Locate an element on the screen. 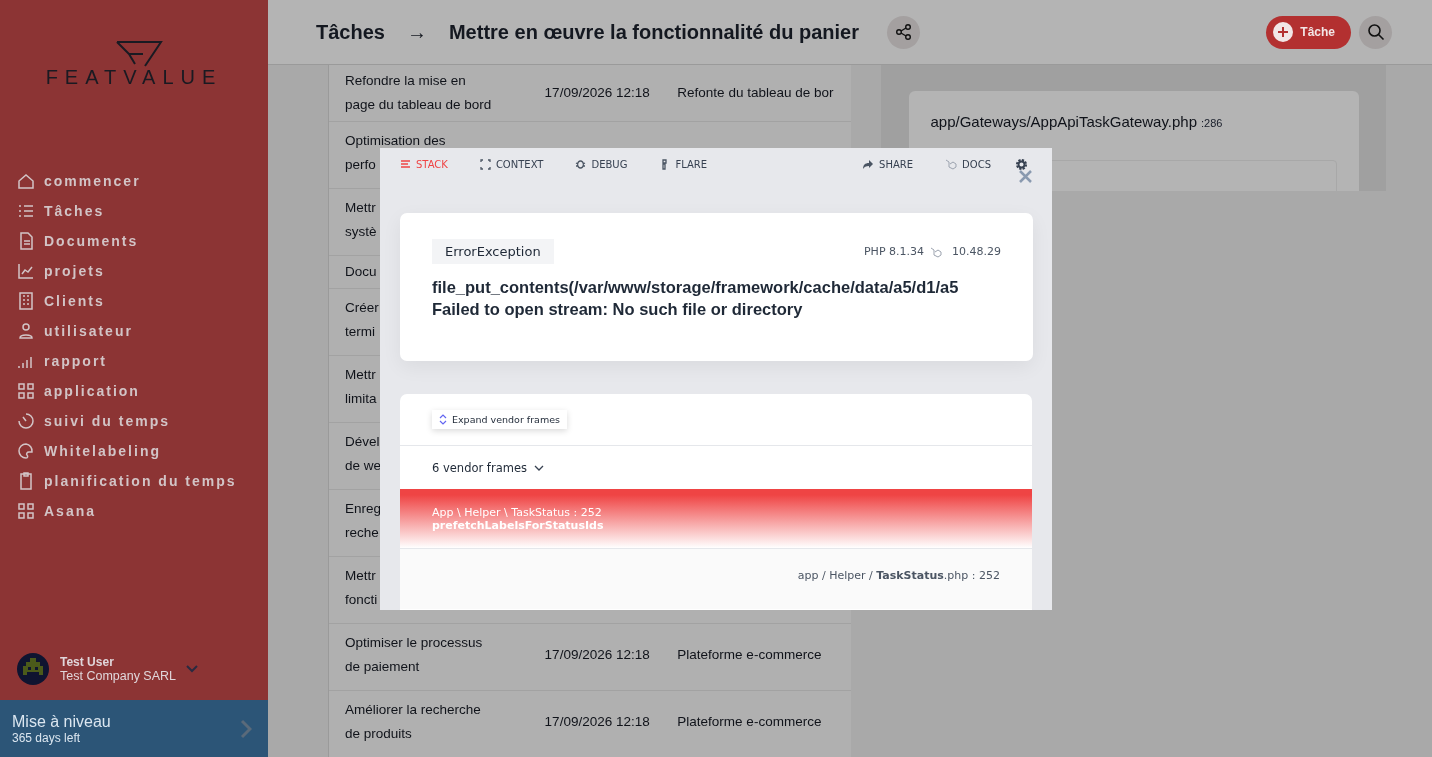 The width and height of the screenshot is (1432, 757). plus-icon is located at coordinates (1283, 32).